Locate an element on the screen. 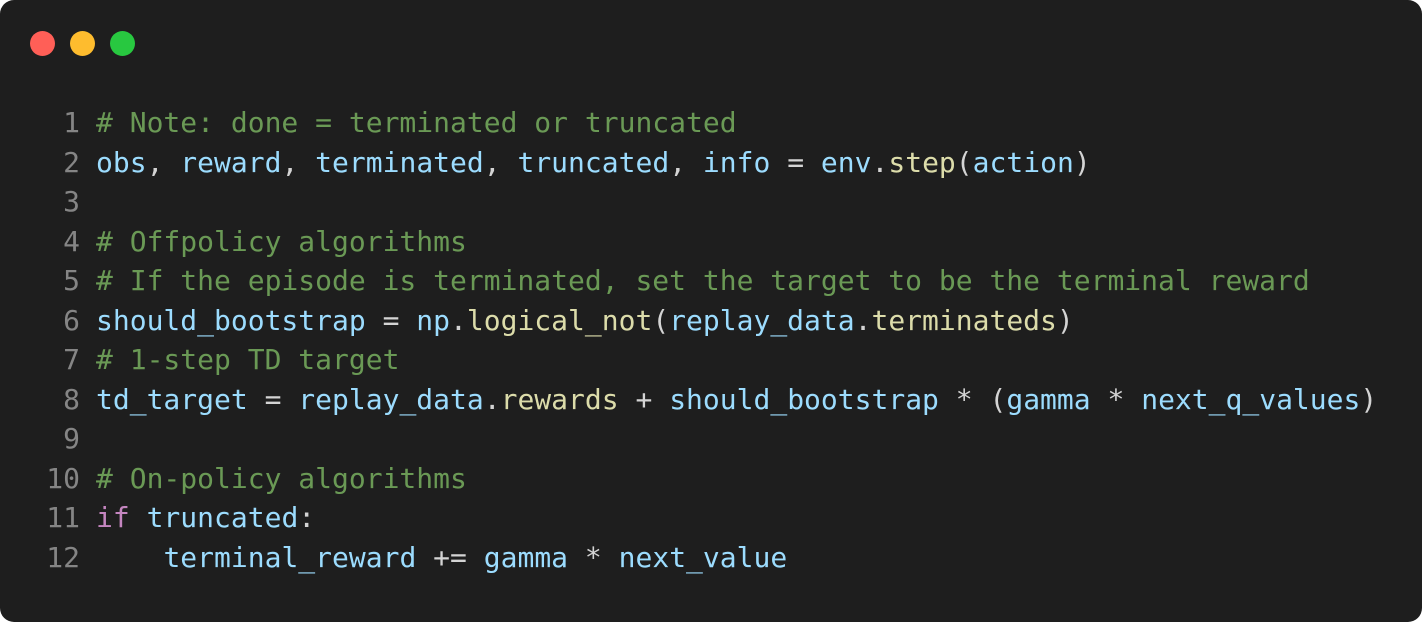 This screenshot has height=622, width=1422. code-token-op: * ( is located at coordinates (972, 399).